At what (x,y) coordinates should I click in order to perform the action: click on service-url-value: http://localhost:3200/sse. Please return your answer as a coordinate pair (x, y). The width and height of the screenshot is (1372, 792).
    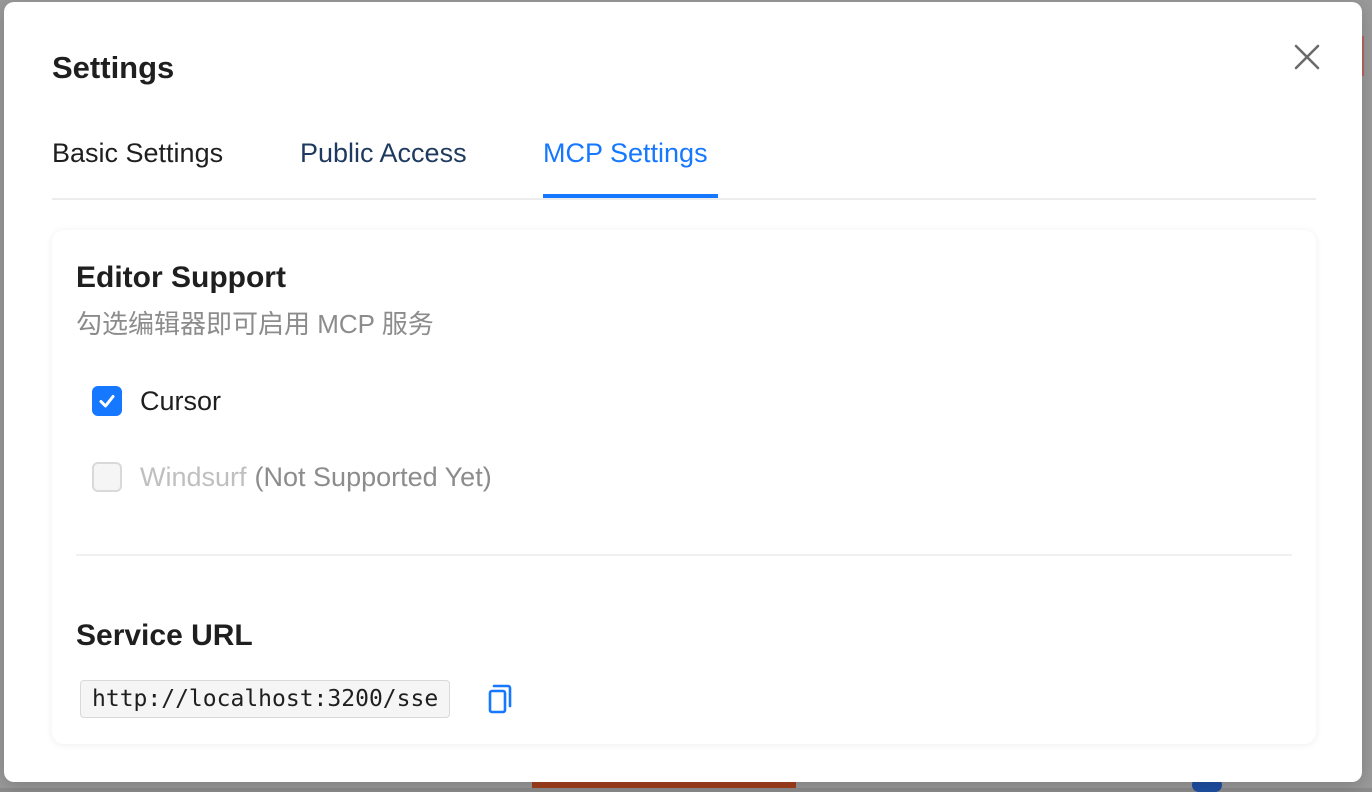
    Looking at the image, I should click on (265, 699).